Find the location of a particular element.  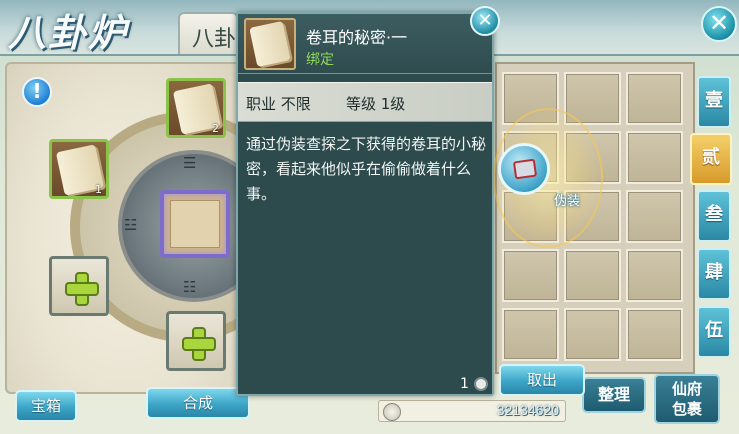

center-furnace-slot is located at coordinates (195, 224).